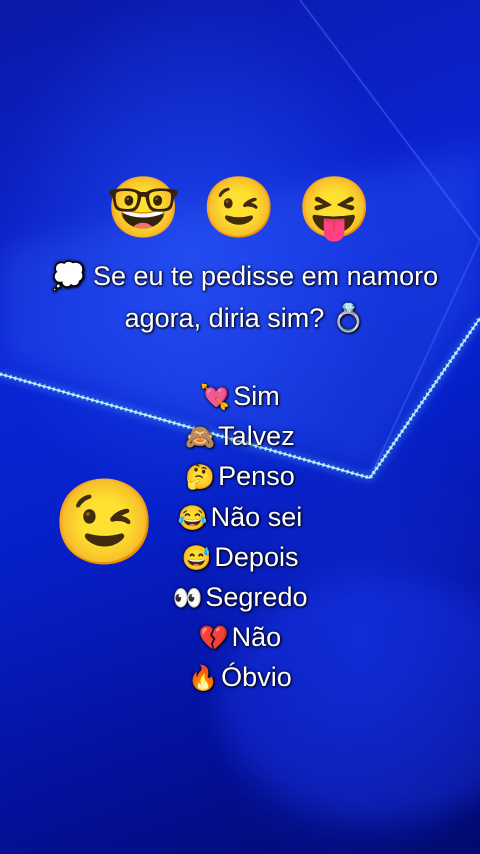  I want to click on option-label: Talvez, so click(256, 436).